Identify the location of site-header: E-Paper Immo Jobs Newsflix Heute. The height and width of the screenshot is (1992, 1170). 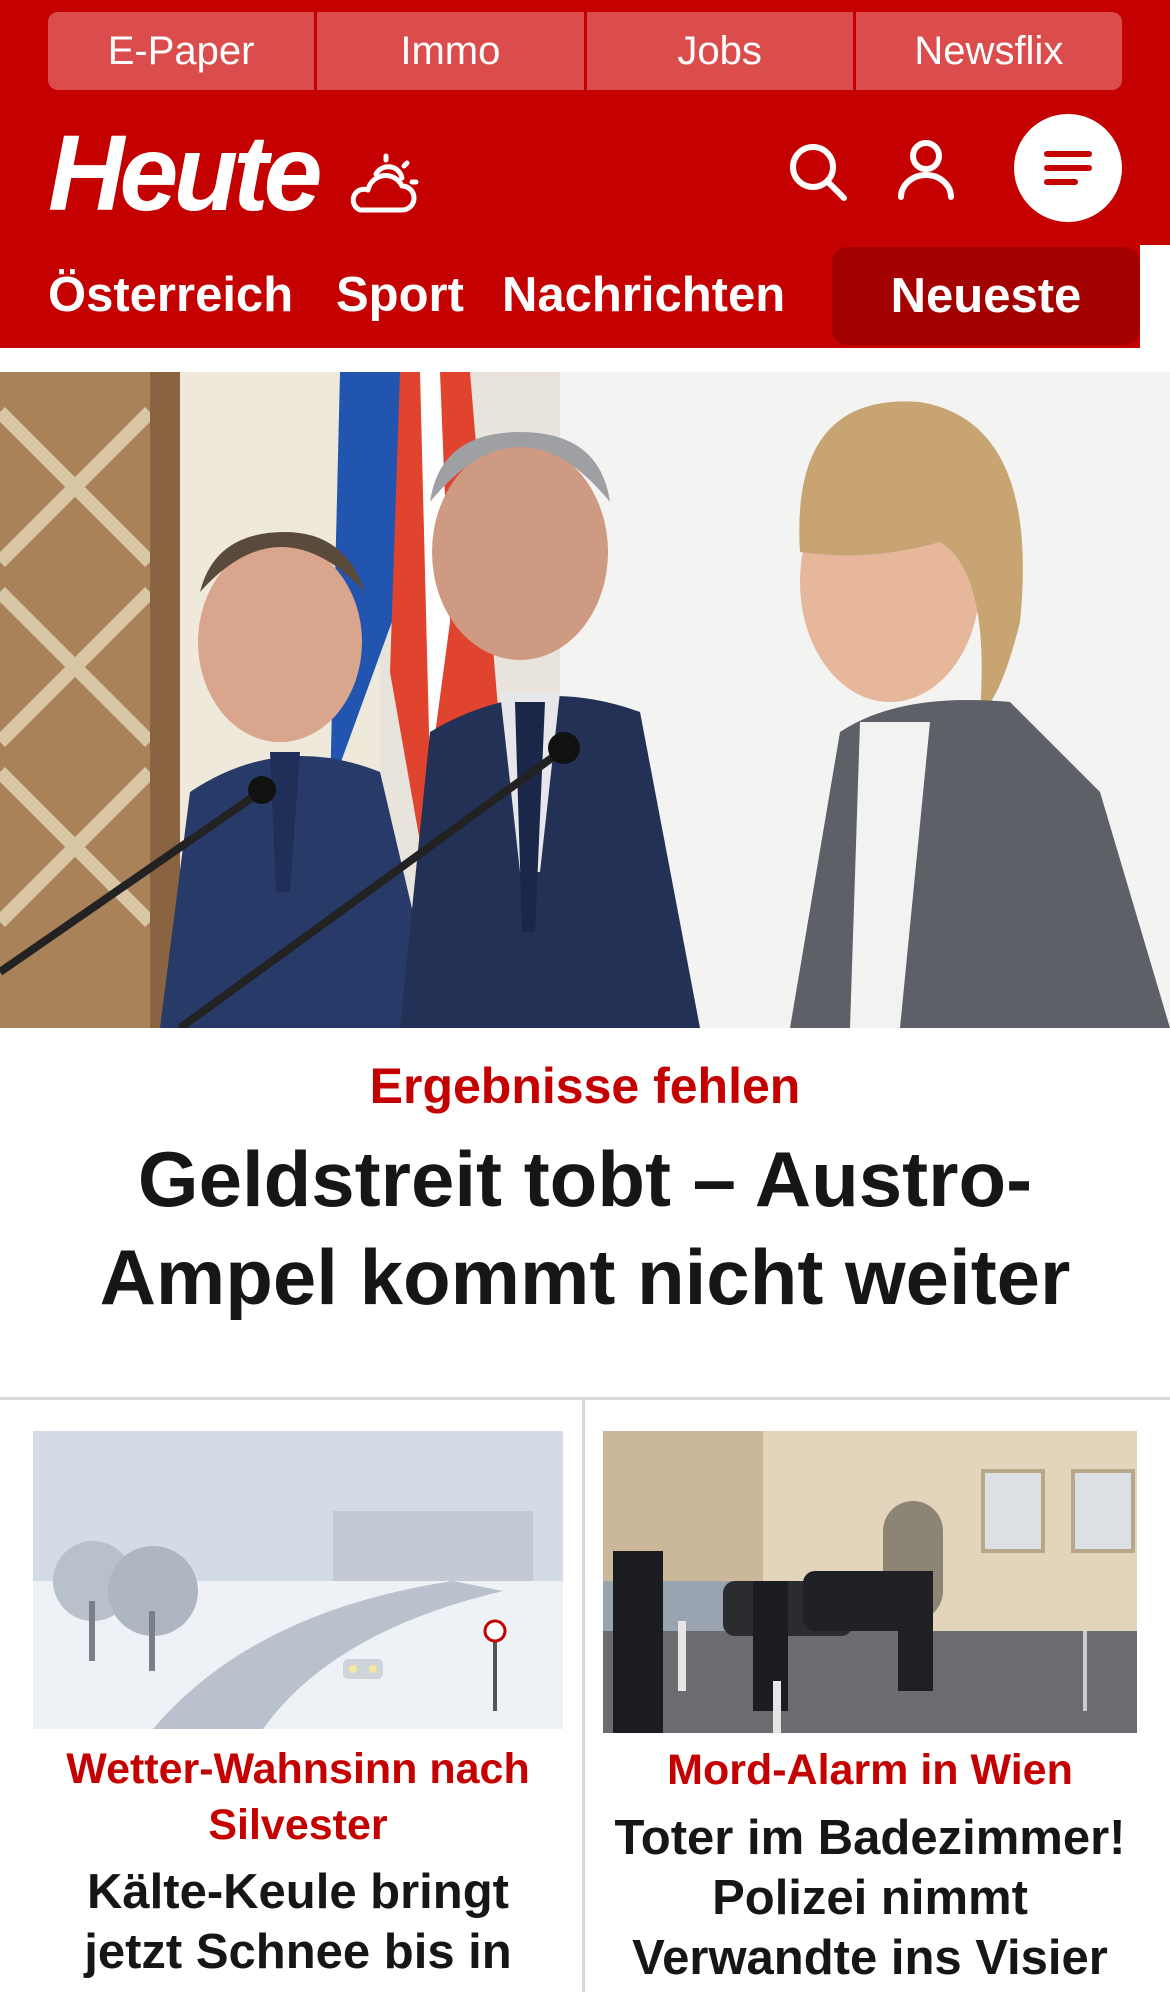
(585, 122).